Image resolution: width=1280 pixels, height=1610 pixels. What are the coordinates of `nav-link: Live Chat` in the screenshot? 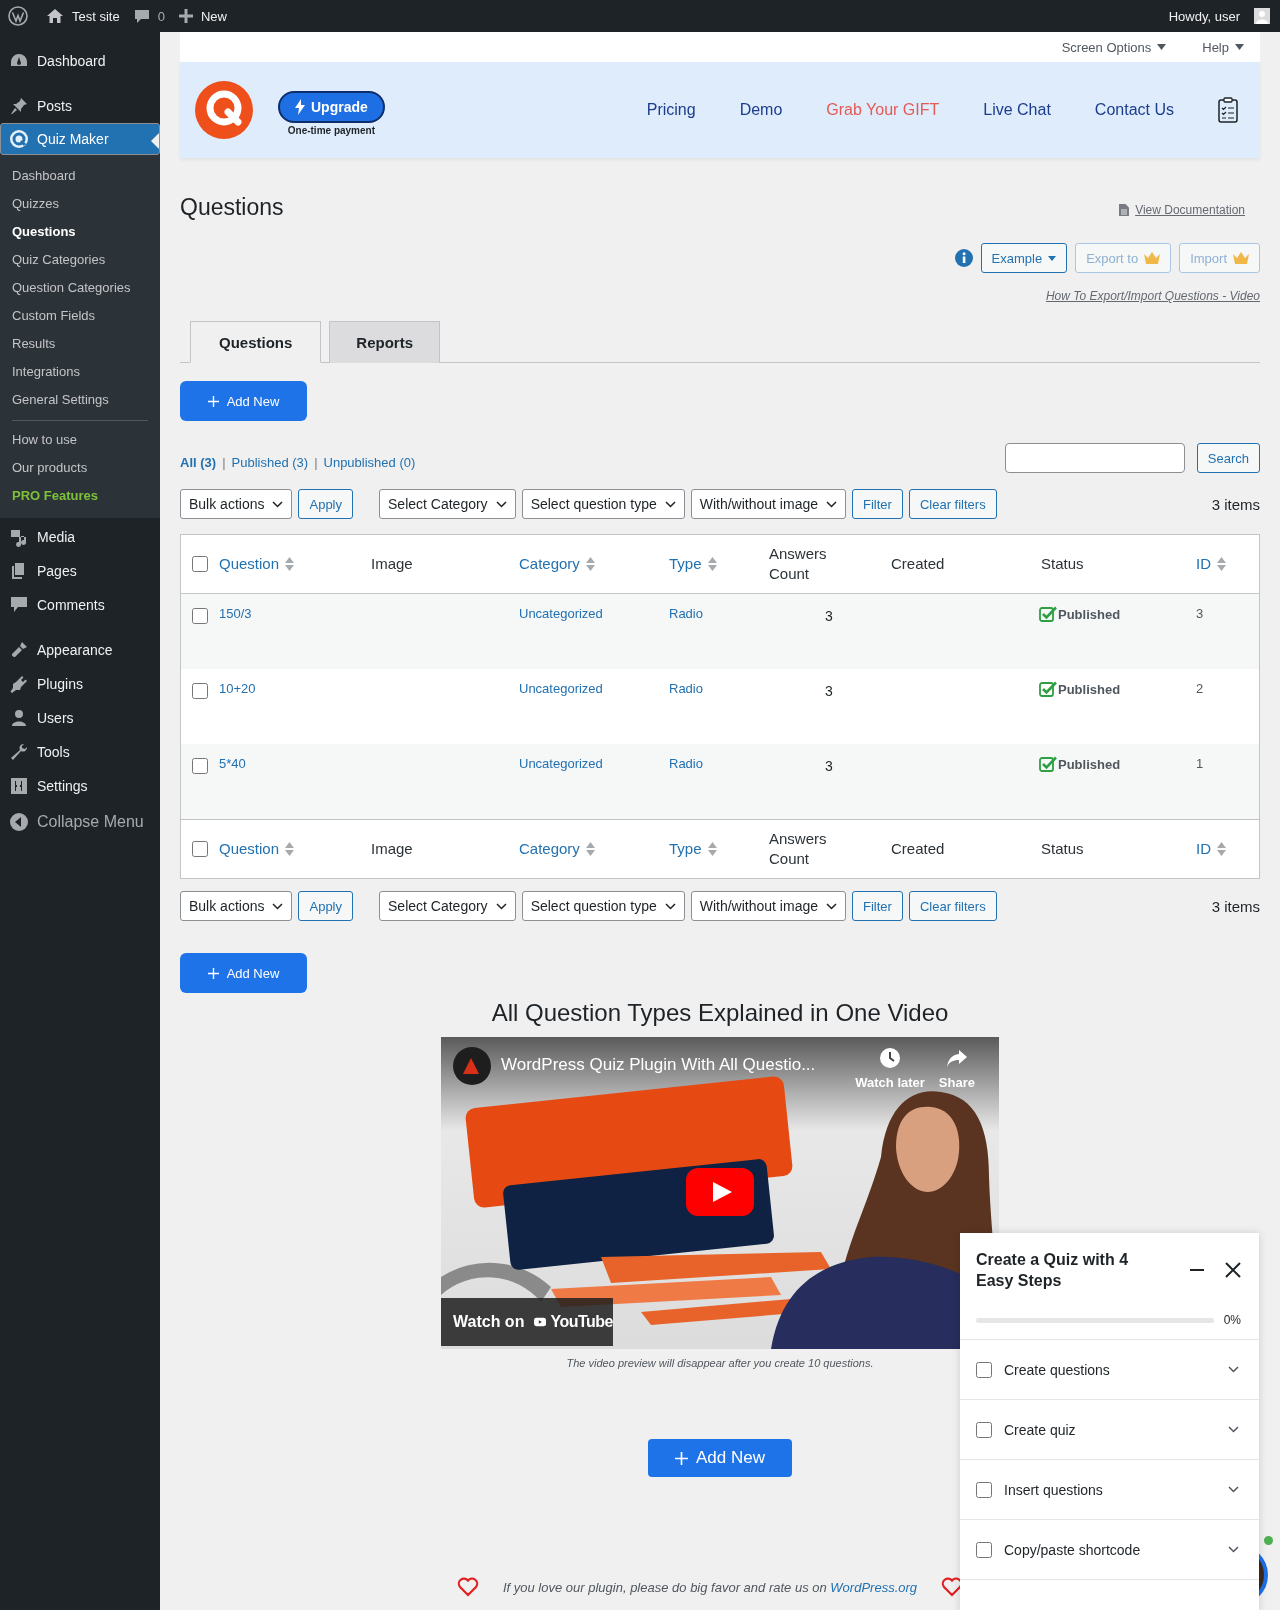 It's located at (1017, 110).